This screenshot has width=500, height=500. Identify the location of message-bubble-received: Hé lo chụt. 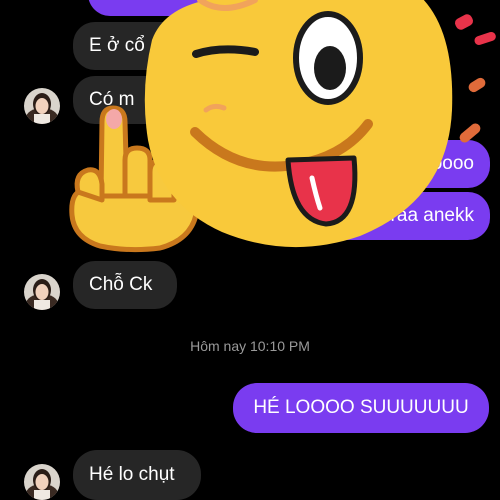
(137, 475).